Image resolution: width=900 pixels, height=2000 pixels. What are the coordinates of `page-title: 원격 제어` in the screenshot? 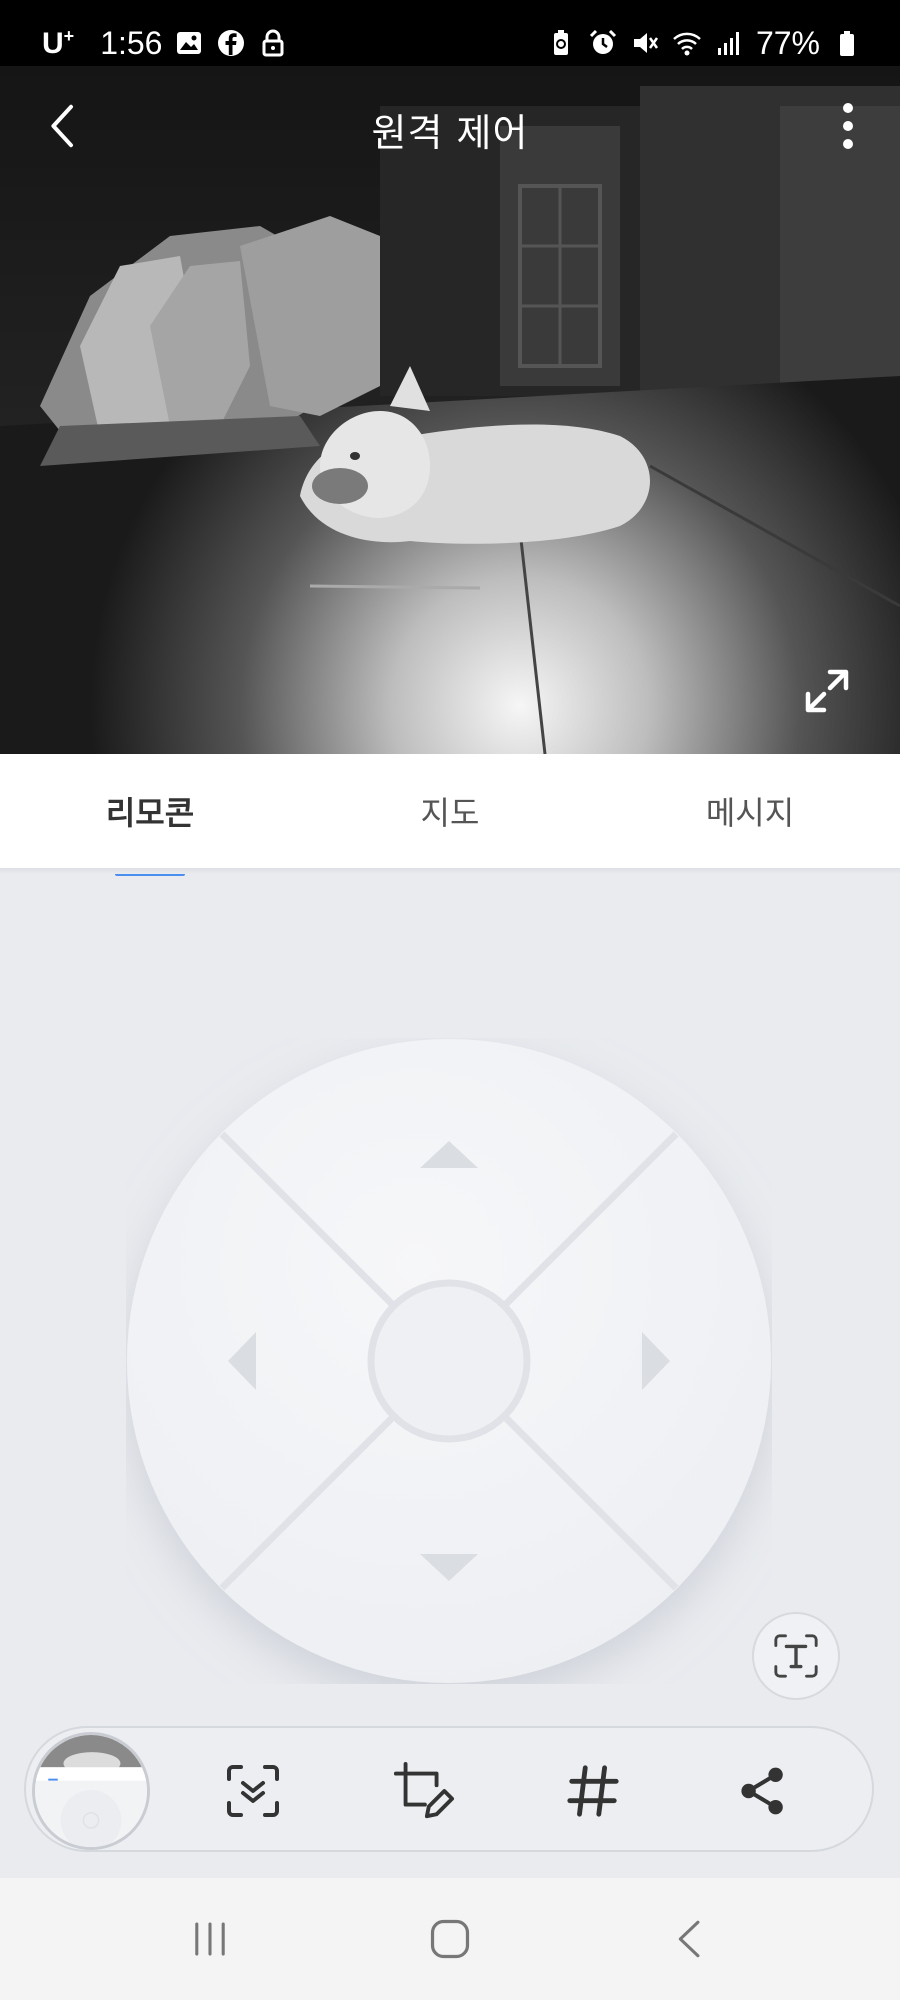 It's located at (450, 133).